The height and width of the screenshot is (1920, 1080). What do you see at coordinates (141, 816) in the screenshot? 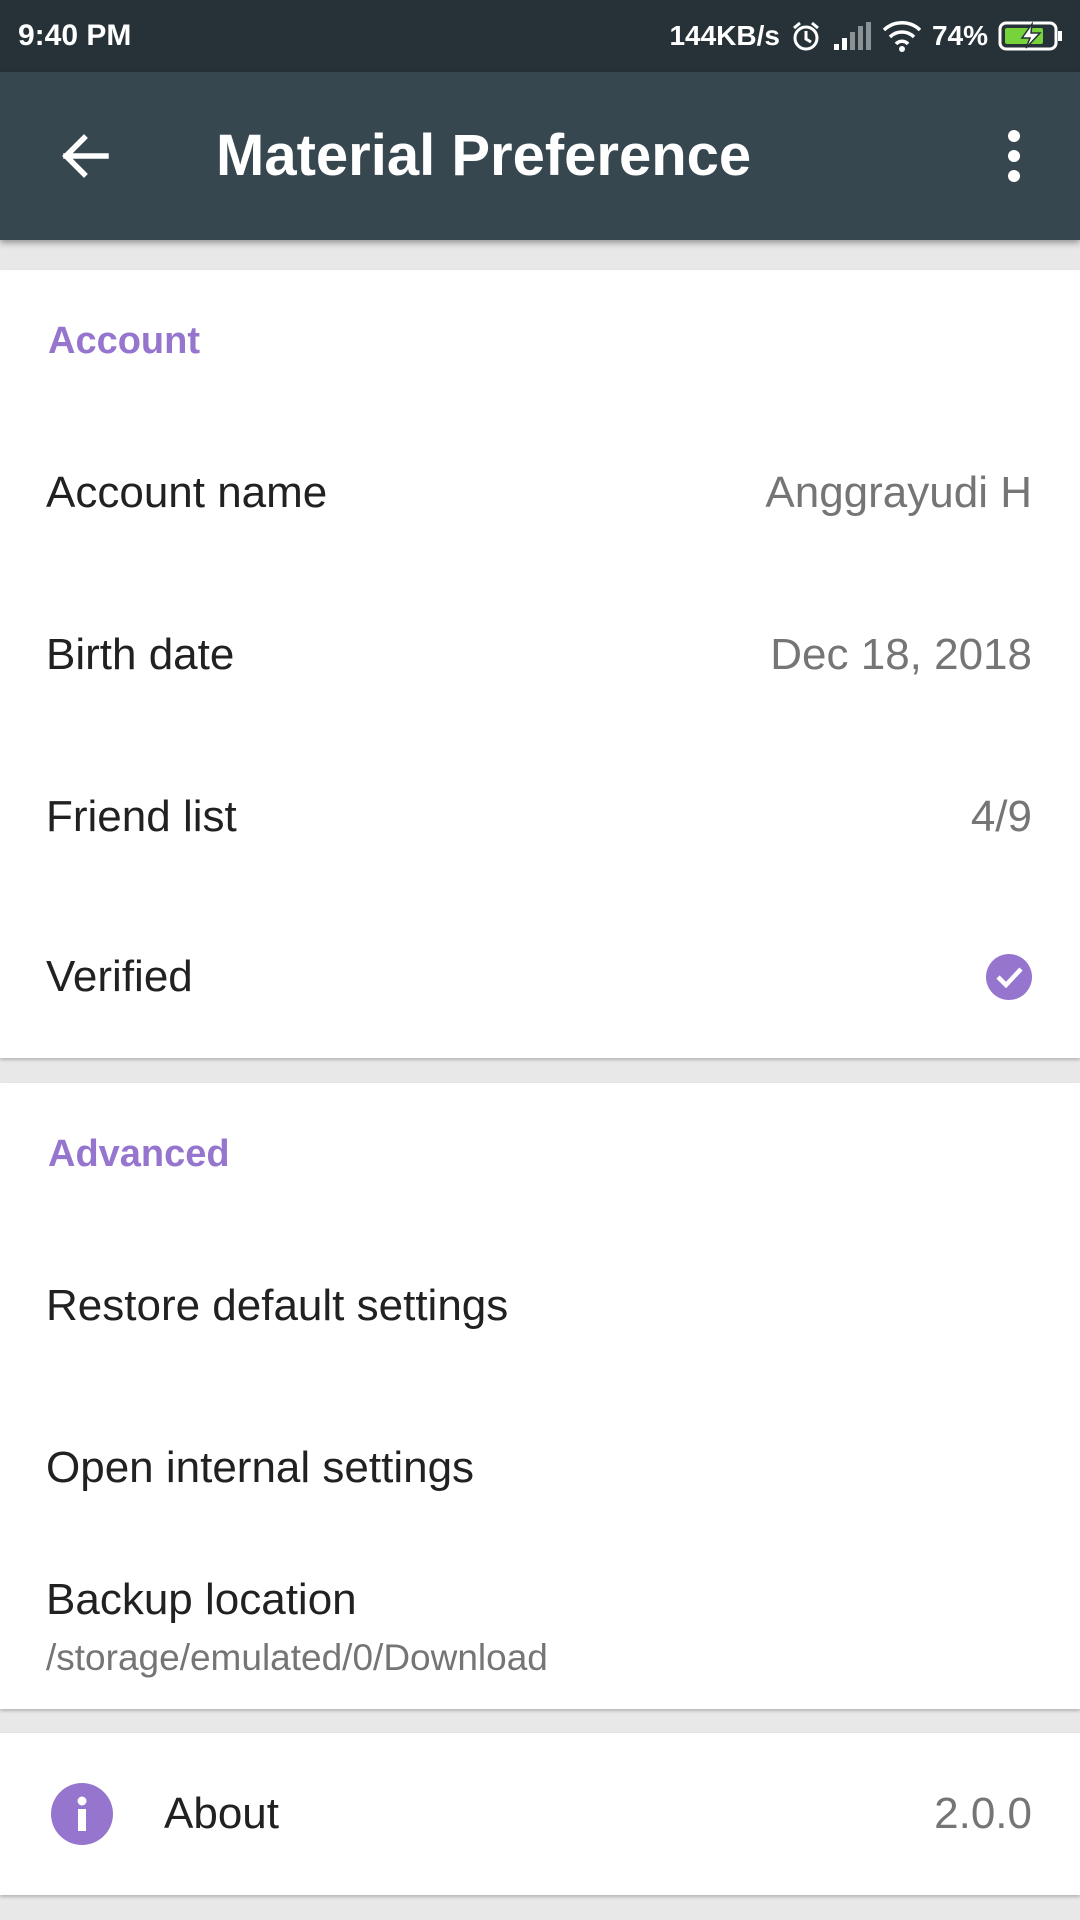
I see `pref-title: Friend list` at bounding box center [141, 816].